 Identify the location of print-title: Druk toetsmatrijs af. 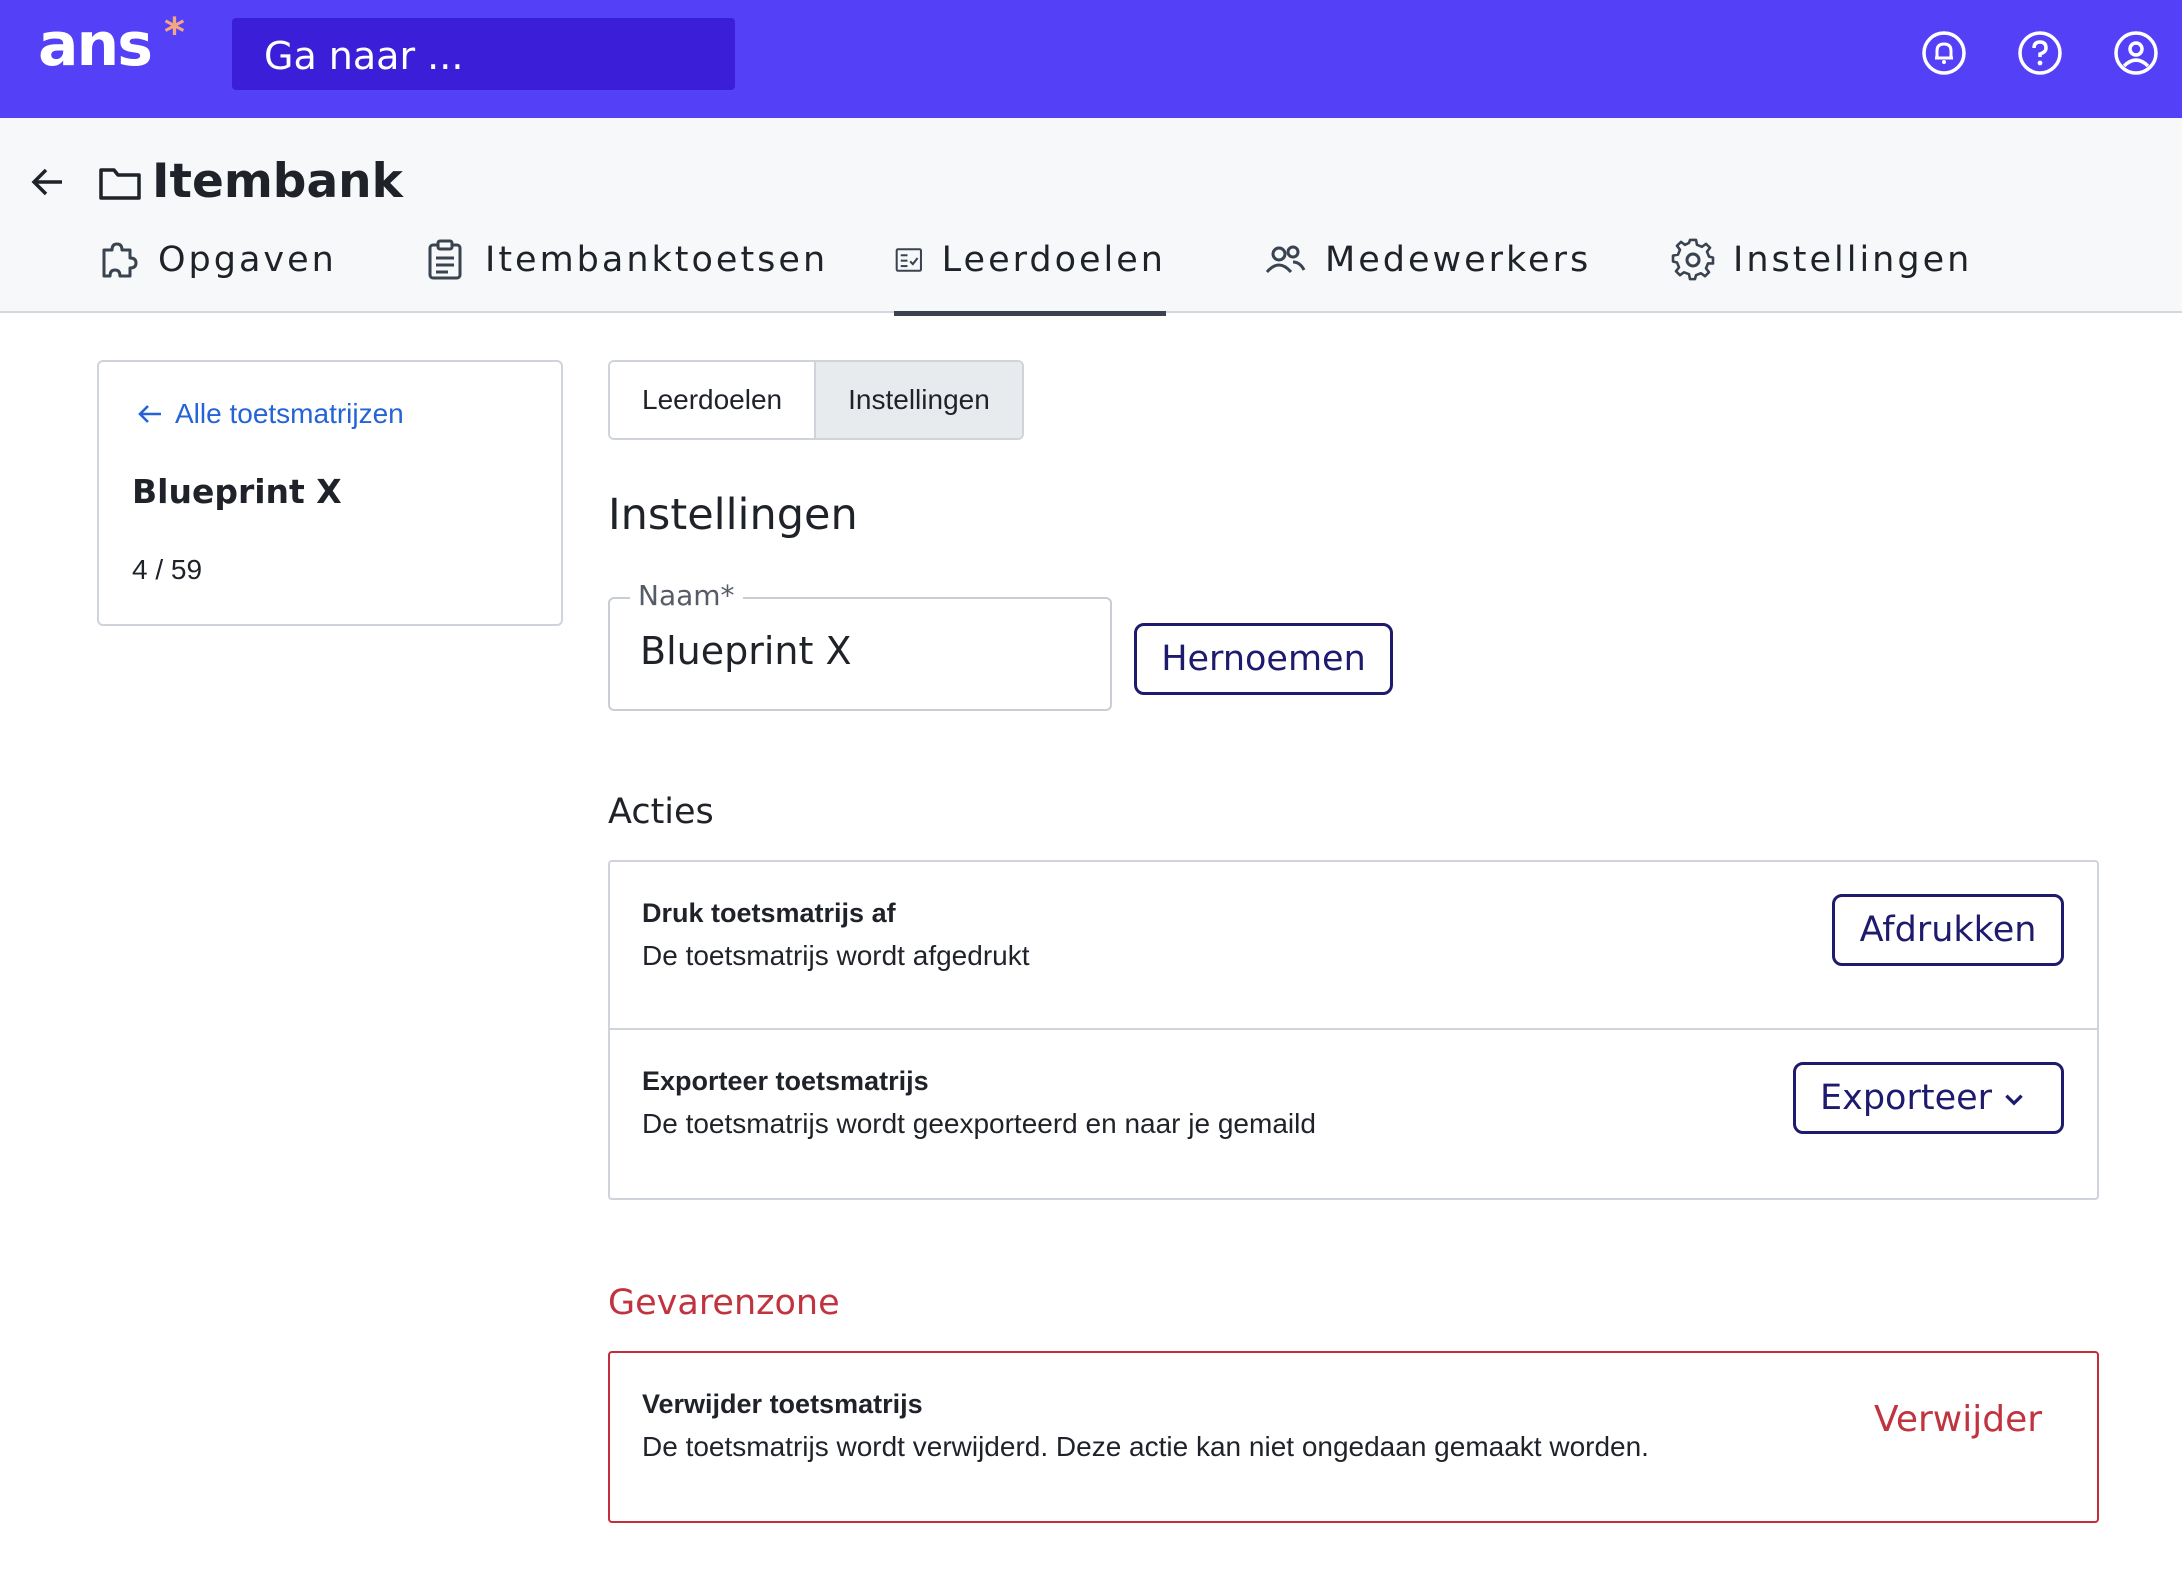
(769, 913).